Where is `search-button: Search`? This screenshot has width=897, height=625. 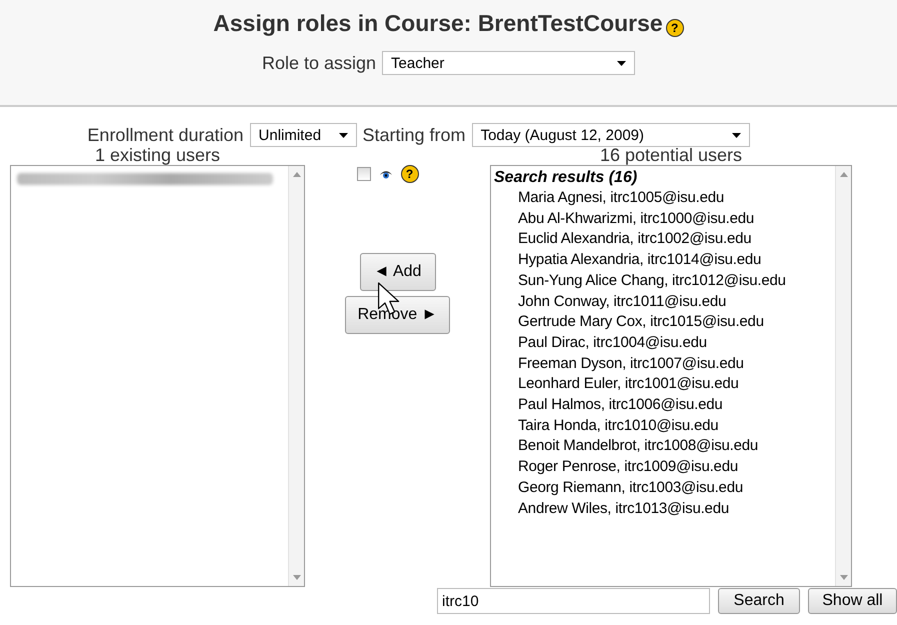
search-button: Search is located at coordinates (759, 601).